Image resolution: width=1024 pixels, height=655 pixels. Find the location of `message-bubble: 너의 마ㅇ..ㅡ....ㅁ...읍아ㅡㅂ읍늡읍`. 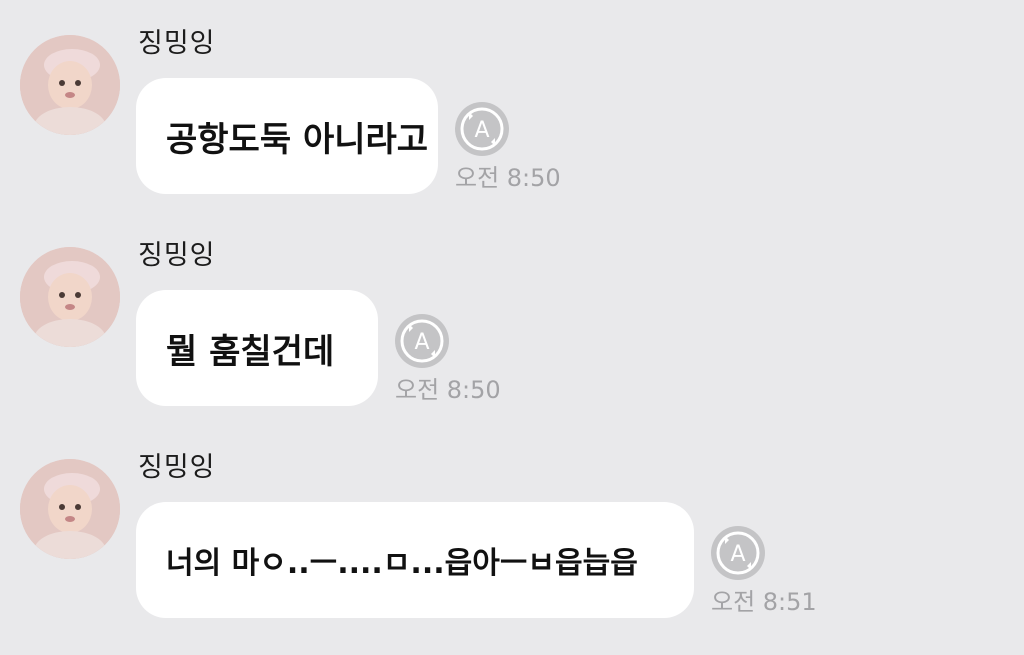

message-bubble: 너의 마ㅇ..ㅡ....ㅁ...읍아ㅡㅂ읍늡읍 is located at coordinates (415, 560).